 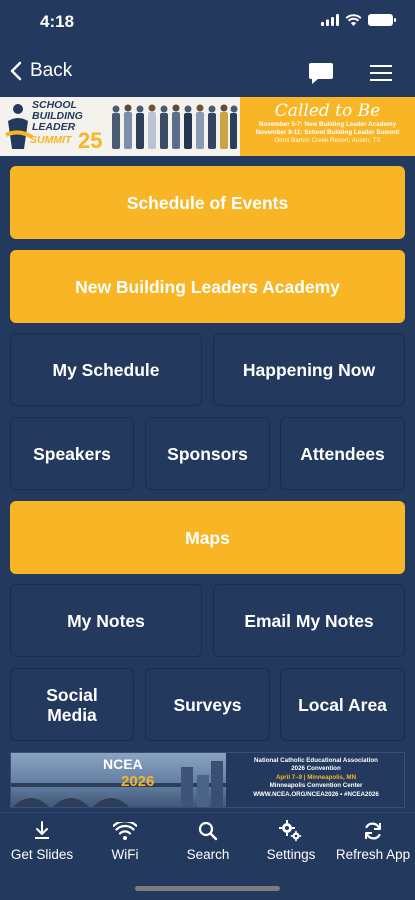 I want to click on tab-settings: Settings, so click(x=291, y=840).